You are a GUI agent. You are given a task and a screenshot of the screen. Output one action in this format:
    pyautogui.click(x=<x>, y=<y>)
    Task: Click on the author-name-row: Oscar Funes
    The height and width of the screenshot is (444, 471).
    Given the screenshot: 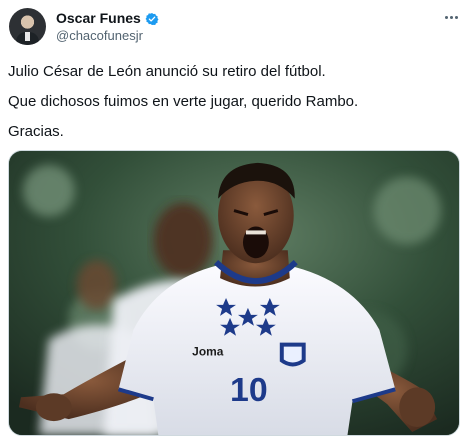 What is the action you would take?
    pyautogui.click(x=107, y=18)
    